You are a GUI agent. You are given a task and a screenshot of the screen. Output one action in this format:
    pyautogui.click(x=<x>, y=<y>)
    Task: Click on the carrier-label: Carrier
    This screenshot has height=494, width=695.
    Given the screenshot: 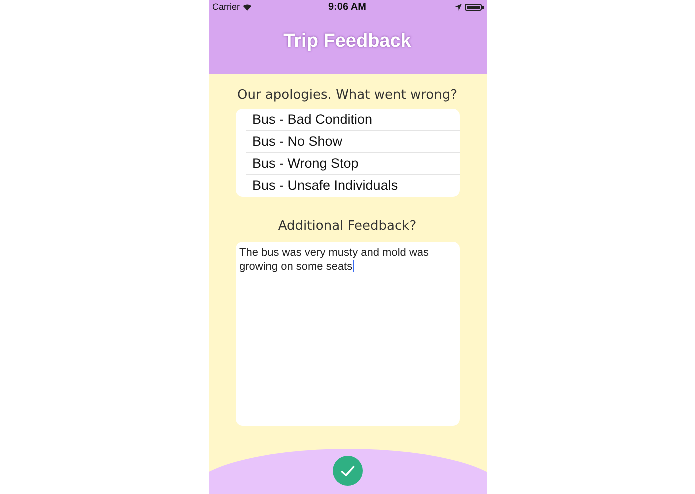 What is the action you would take?
    pyautogui.click(x=226, y=7)
    